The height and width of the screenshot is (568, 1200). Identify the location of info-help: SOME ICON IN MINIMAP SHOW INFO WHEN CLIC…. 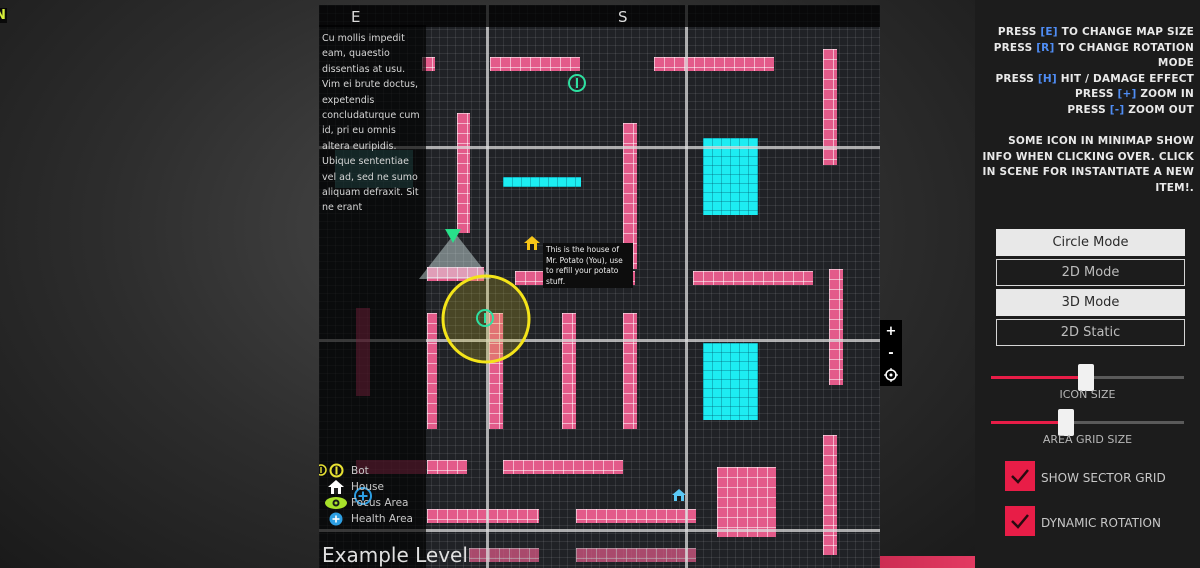
(1088, 164).